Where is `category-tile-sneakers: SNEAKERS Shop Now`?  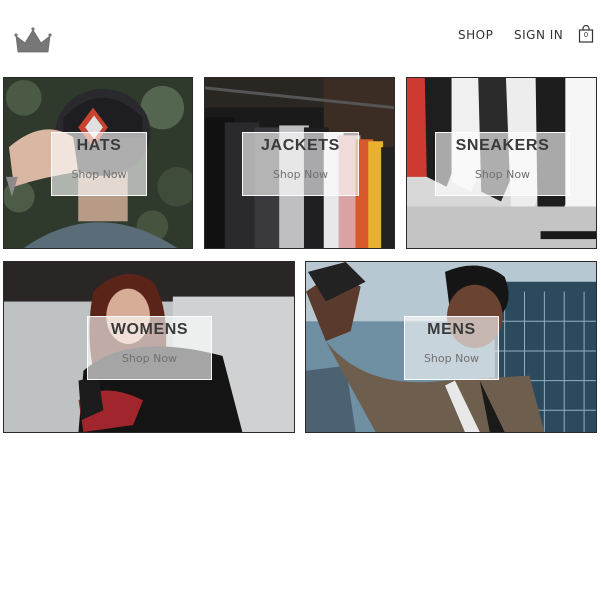
category-tile-sneakers: SNEAKERS Shop Now is located at coordinates (501, 163).